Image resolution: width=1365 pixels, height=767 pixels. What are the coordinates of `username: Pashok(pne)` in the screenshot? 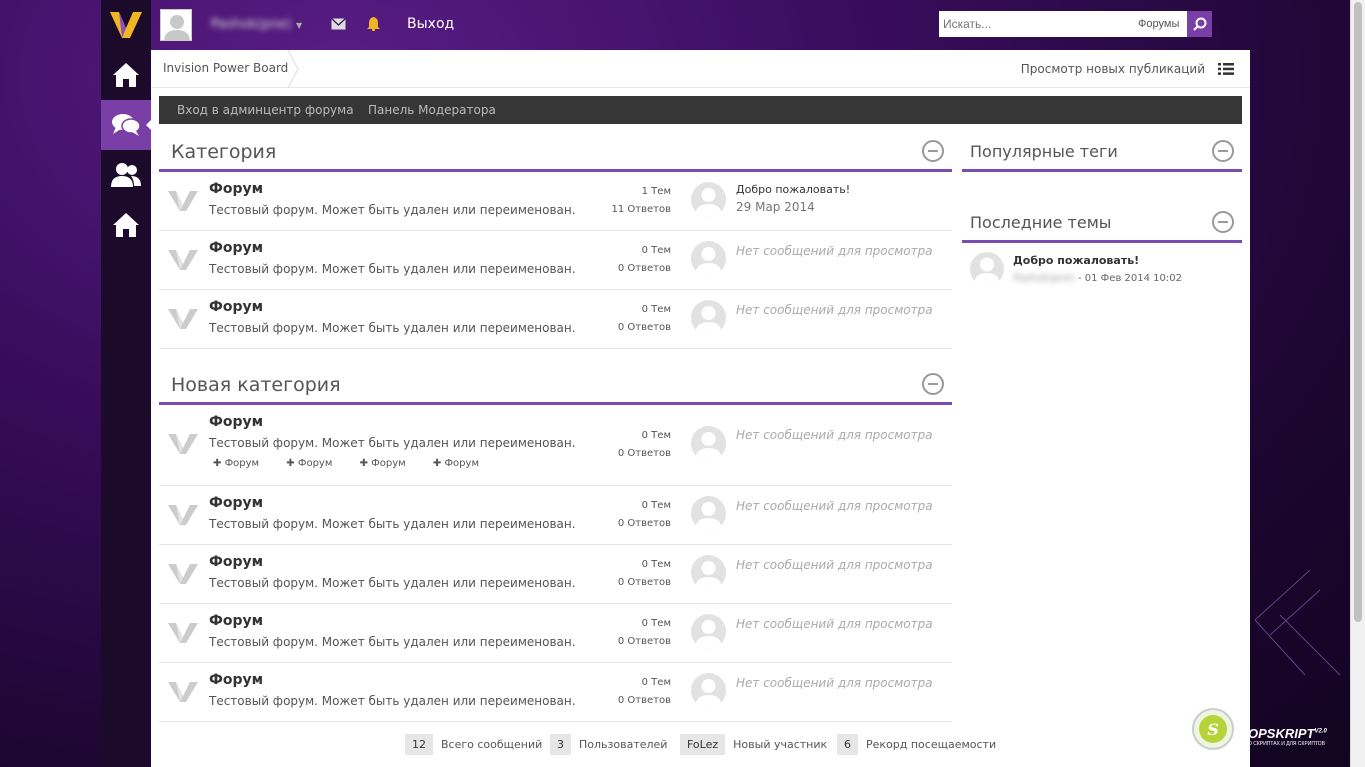 It's located at (251, 24).